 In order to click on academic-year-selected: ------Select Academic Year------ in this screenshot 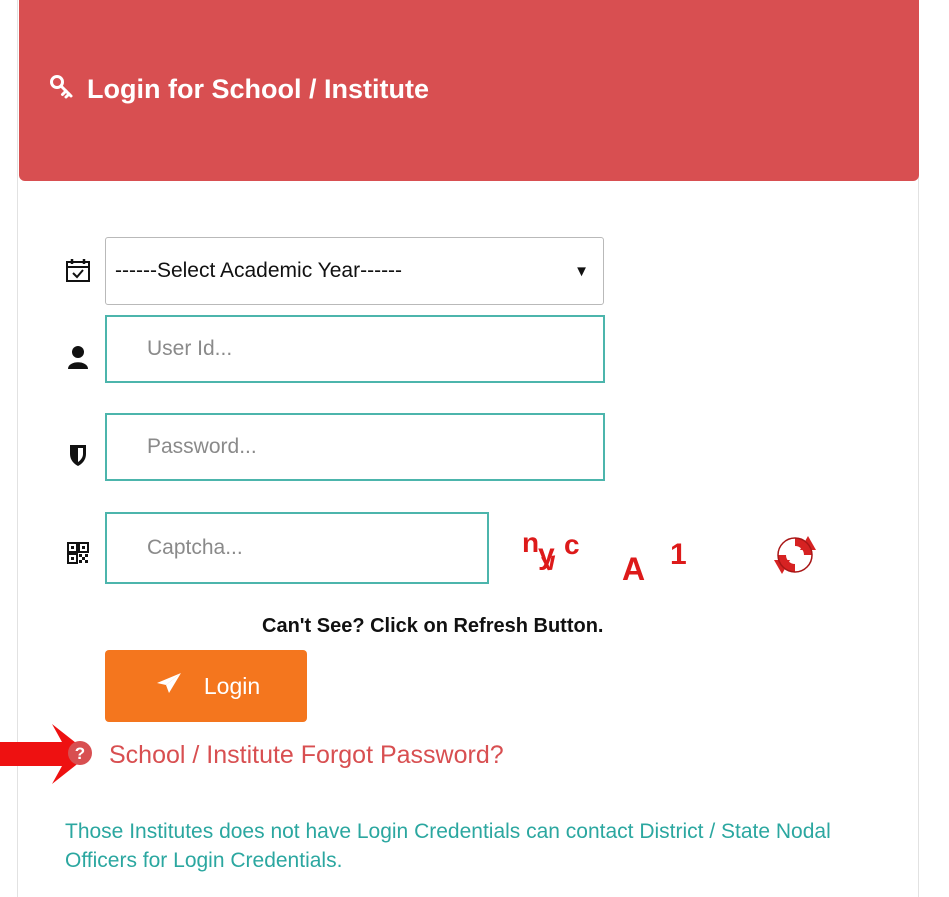, I will do `click(259, 270)`.